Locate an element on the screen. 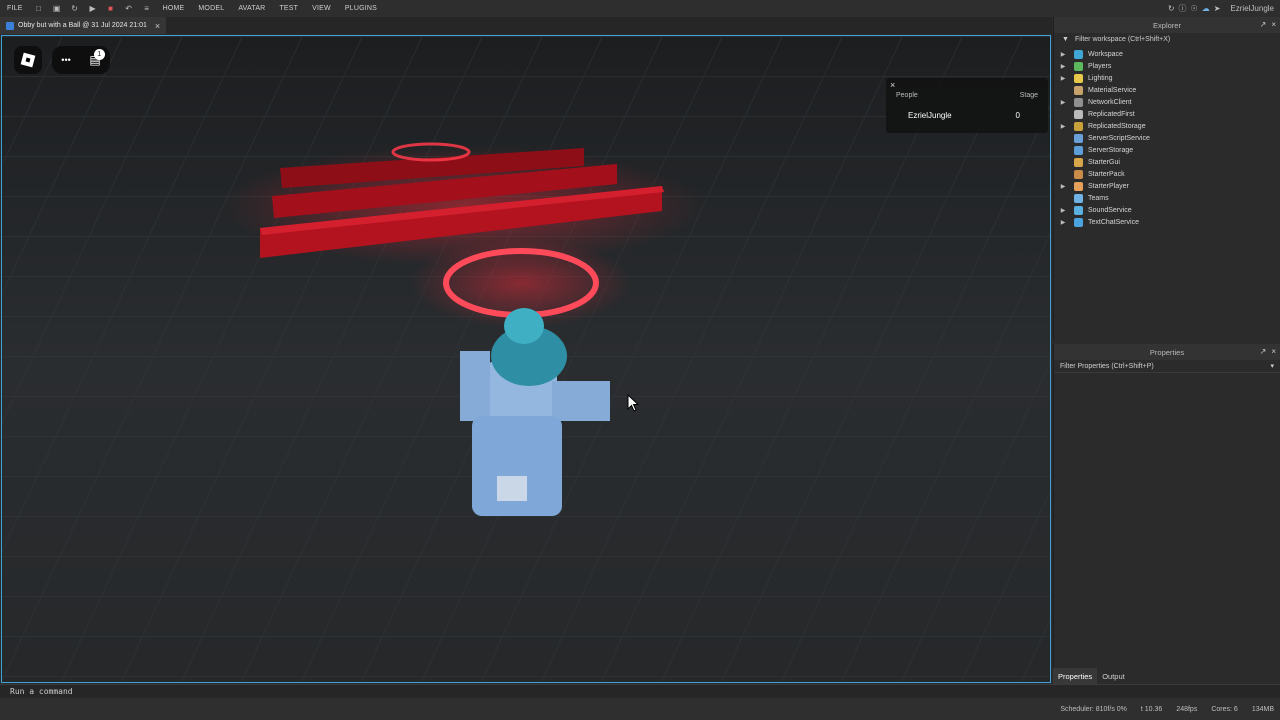  tab-properties: Properties is located at coordinates (1075, 676).